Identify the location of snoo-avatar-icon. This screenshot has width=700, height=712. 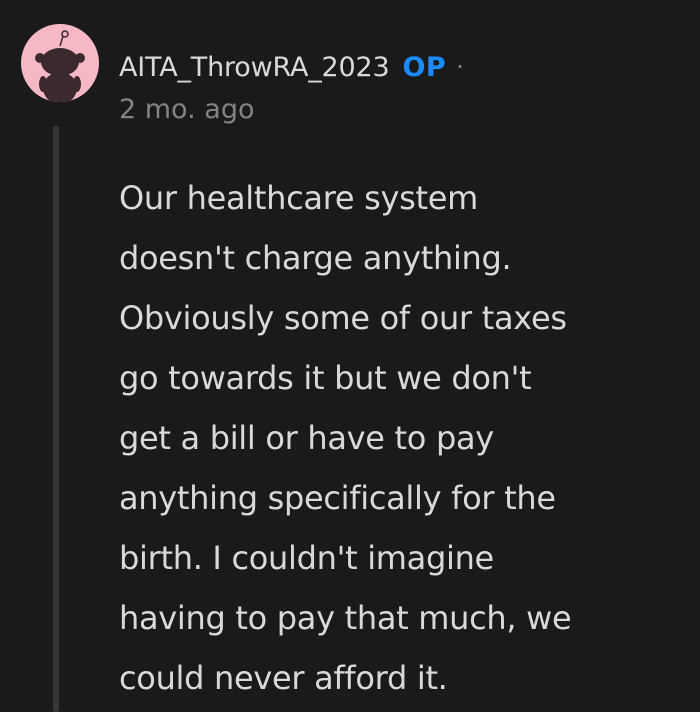
(60, 63).